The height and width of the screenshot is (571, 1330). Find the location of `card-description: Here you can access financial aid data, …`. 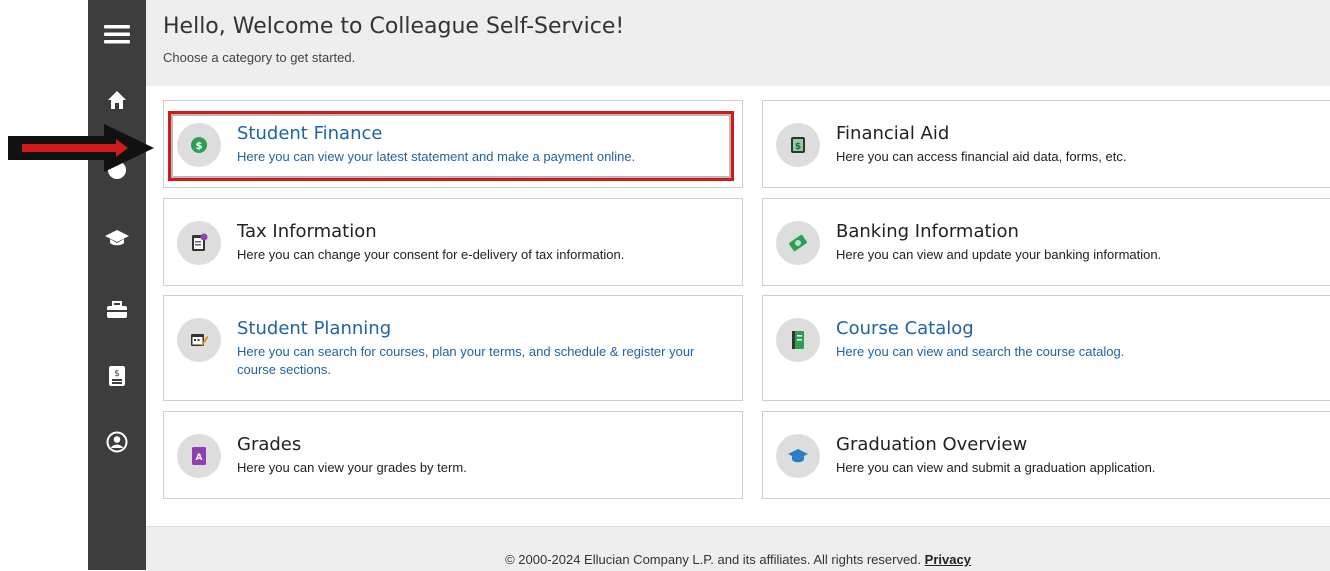

card-description: Here you can access financial aid data, … is located at coordinates (981, 156).